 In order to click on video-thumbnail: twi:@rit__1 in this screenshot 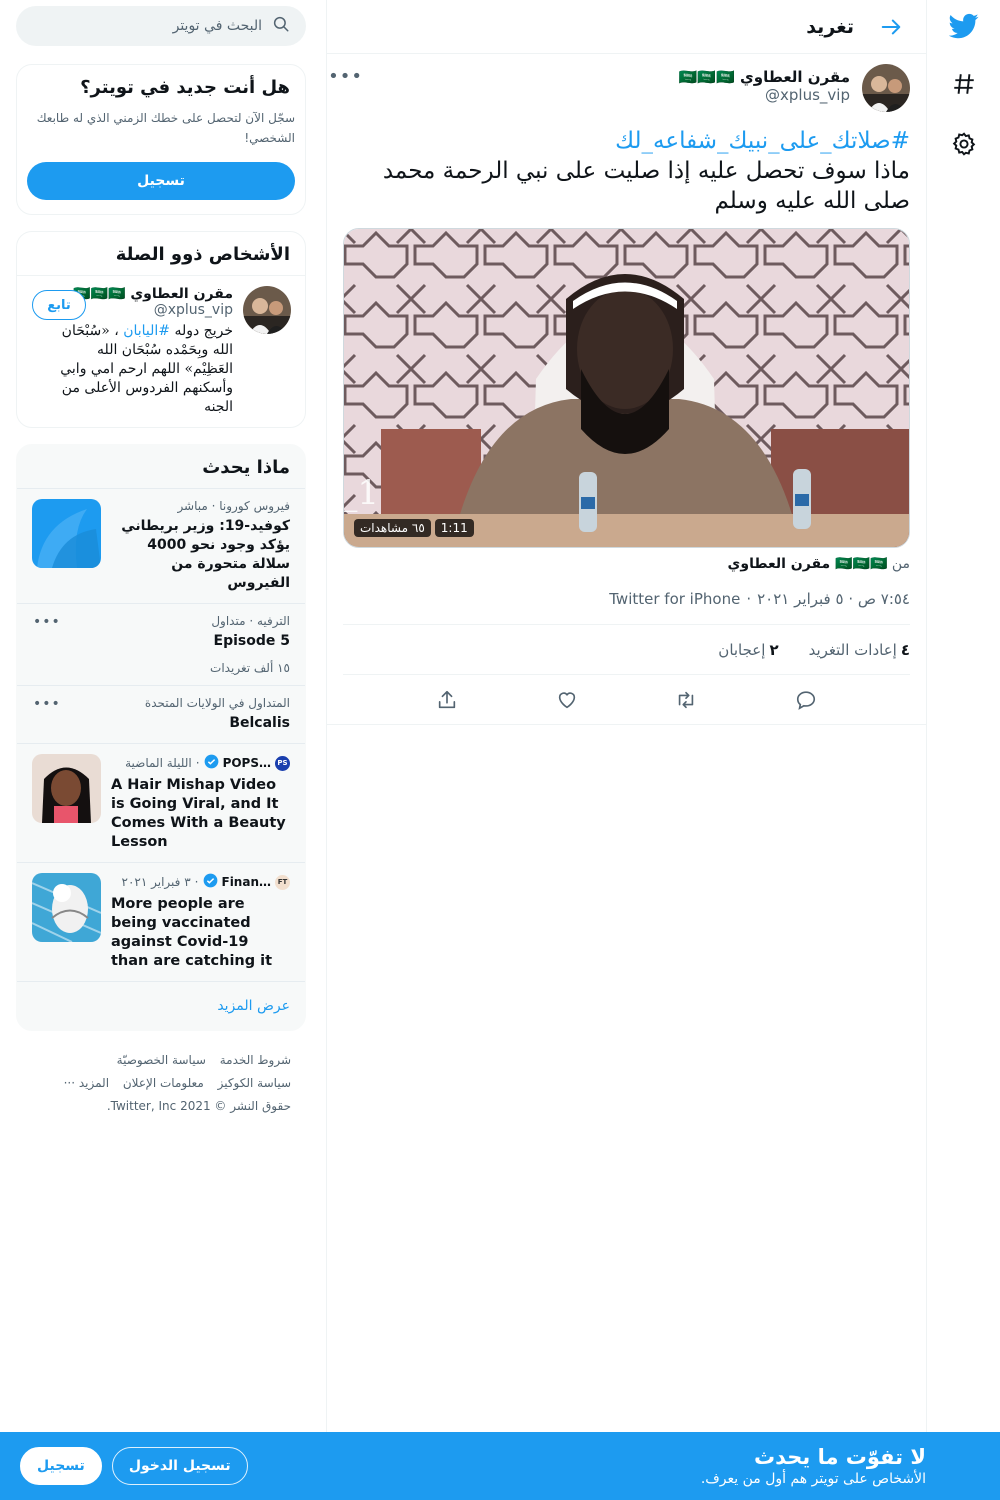, I will do `click(626, 388)`.